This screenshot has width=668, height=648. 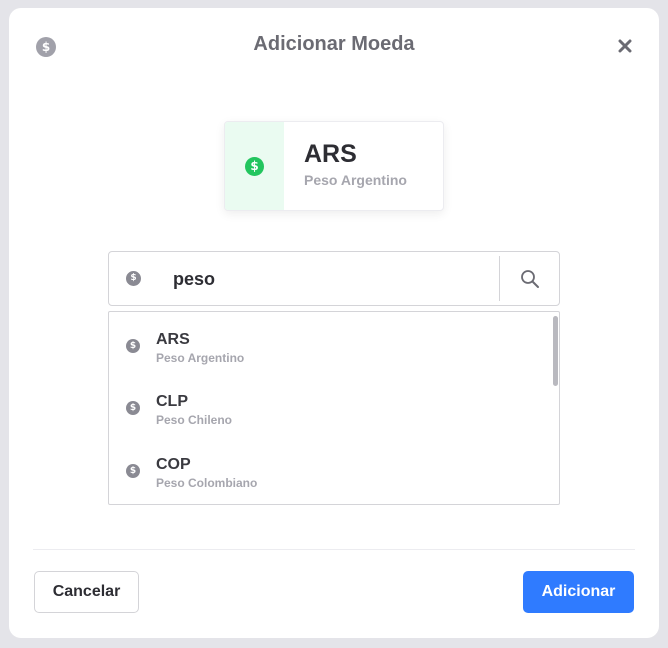 I want to click on selected-currency-name: Peso Argentino, so click(x=355, y=180).